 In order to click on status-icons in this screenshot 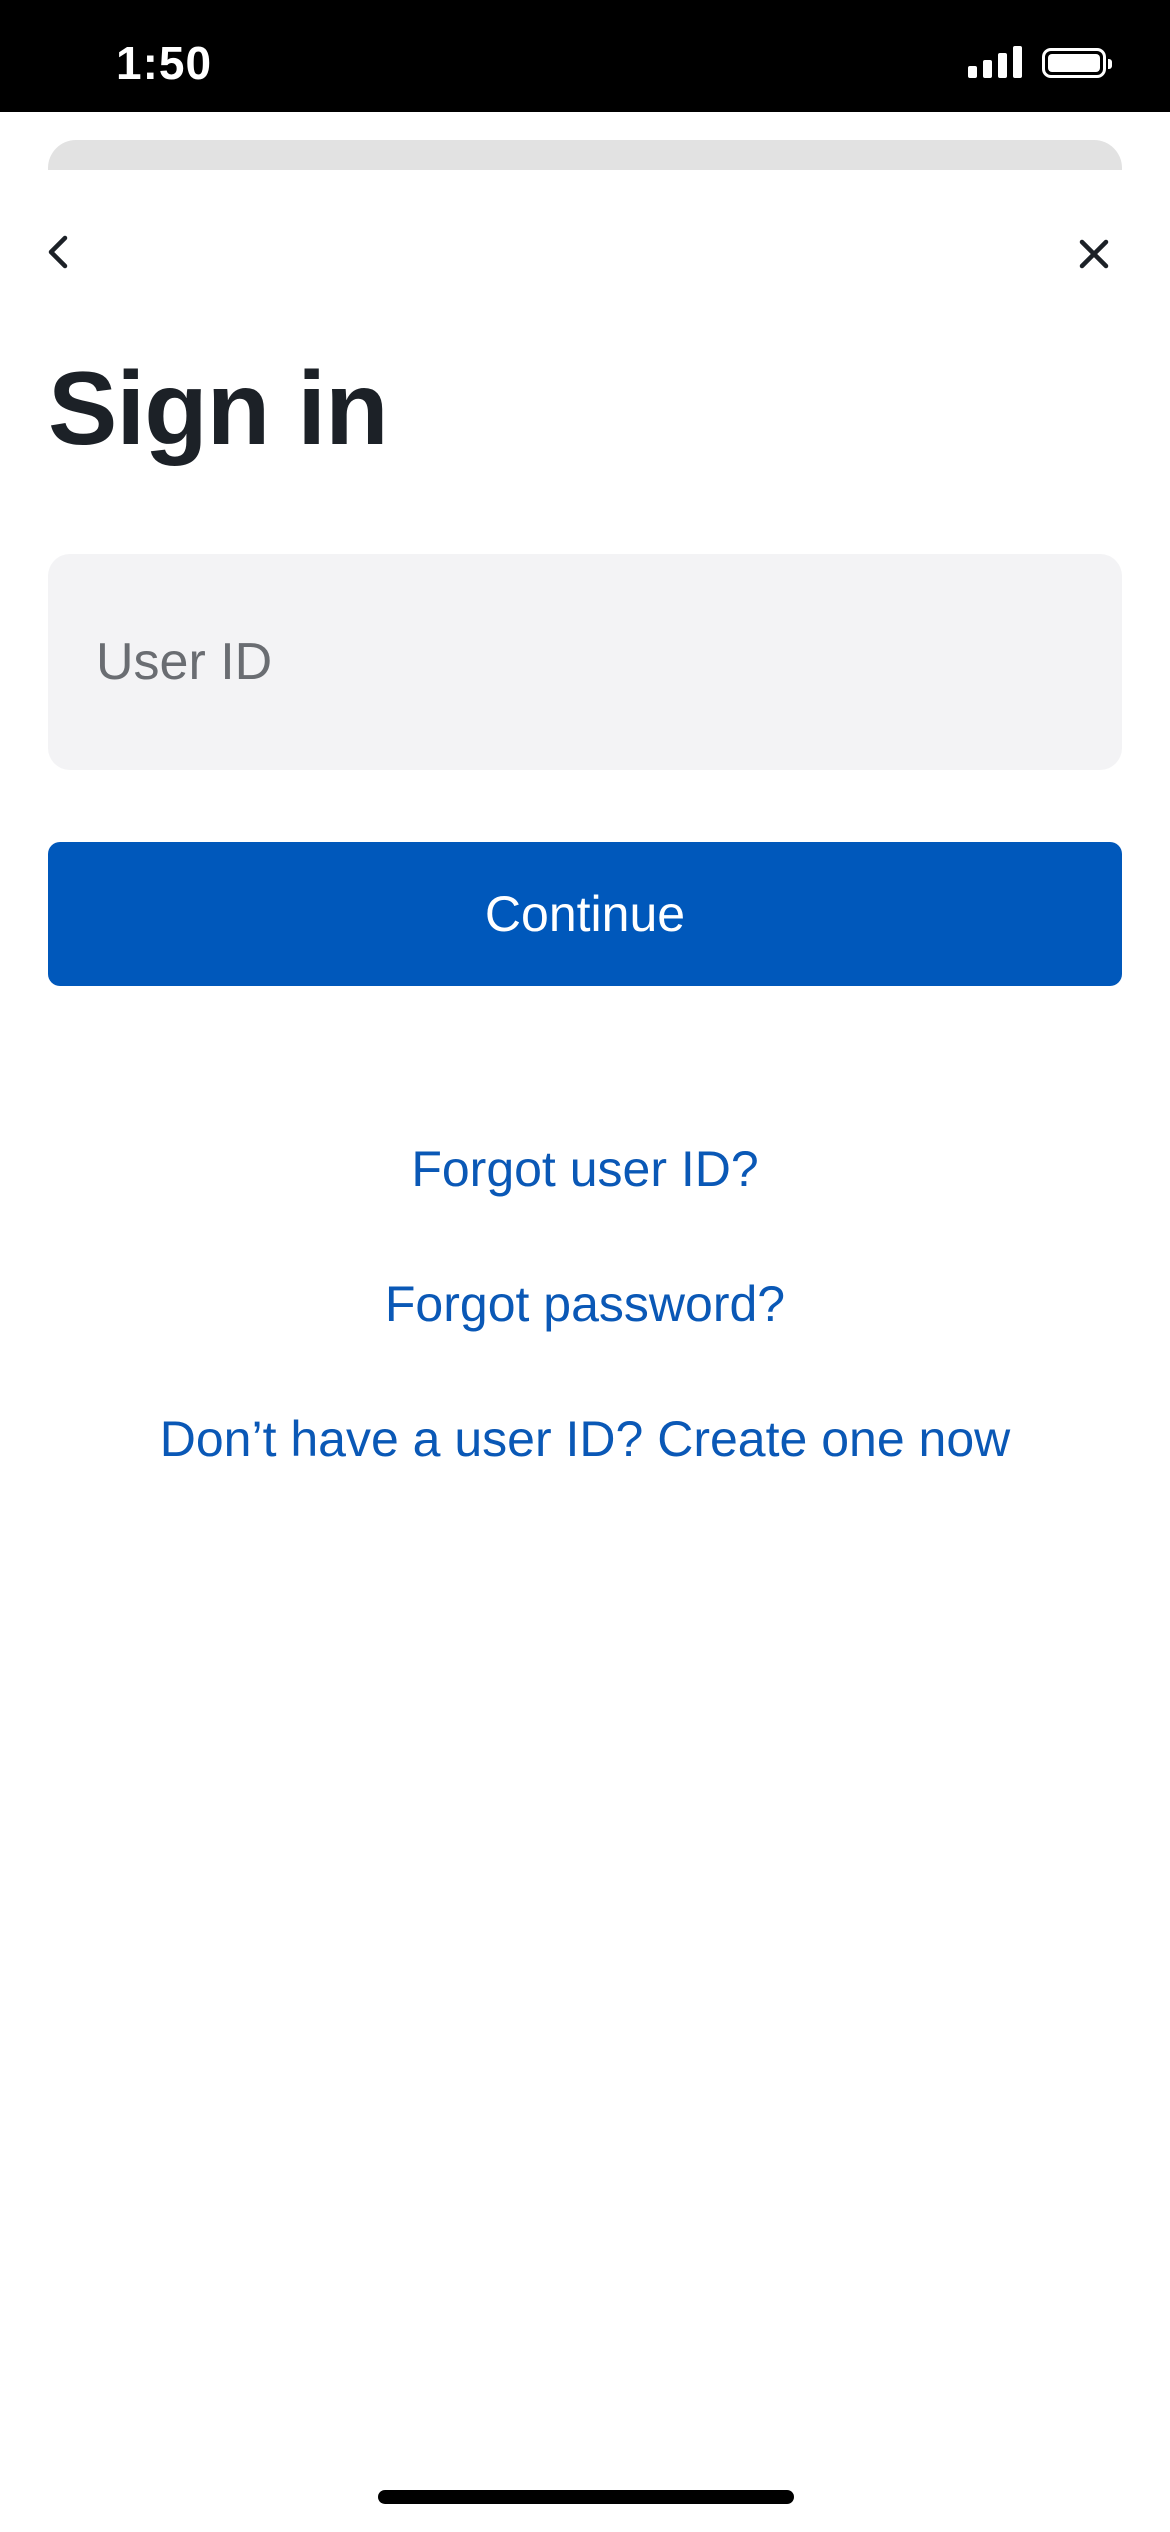, I will do `click(1040, 62)`.